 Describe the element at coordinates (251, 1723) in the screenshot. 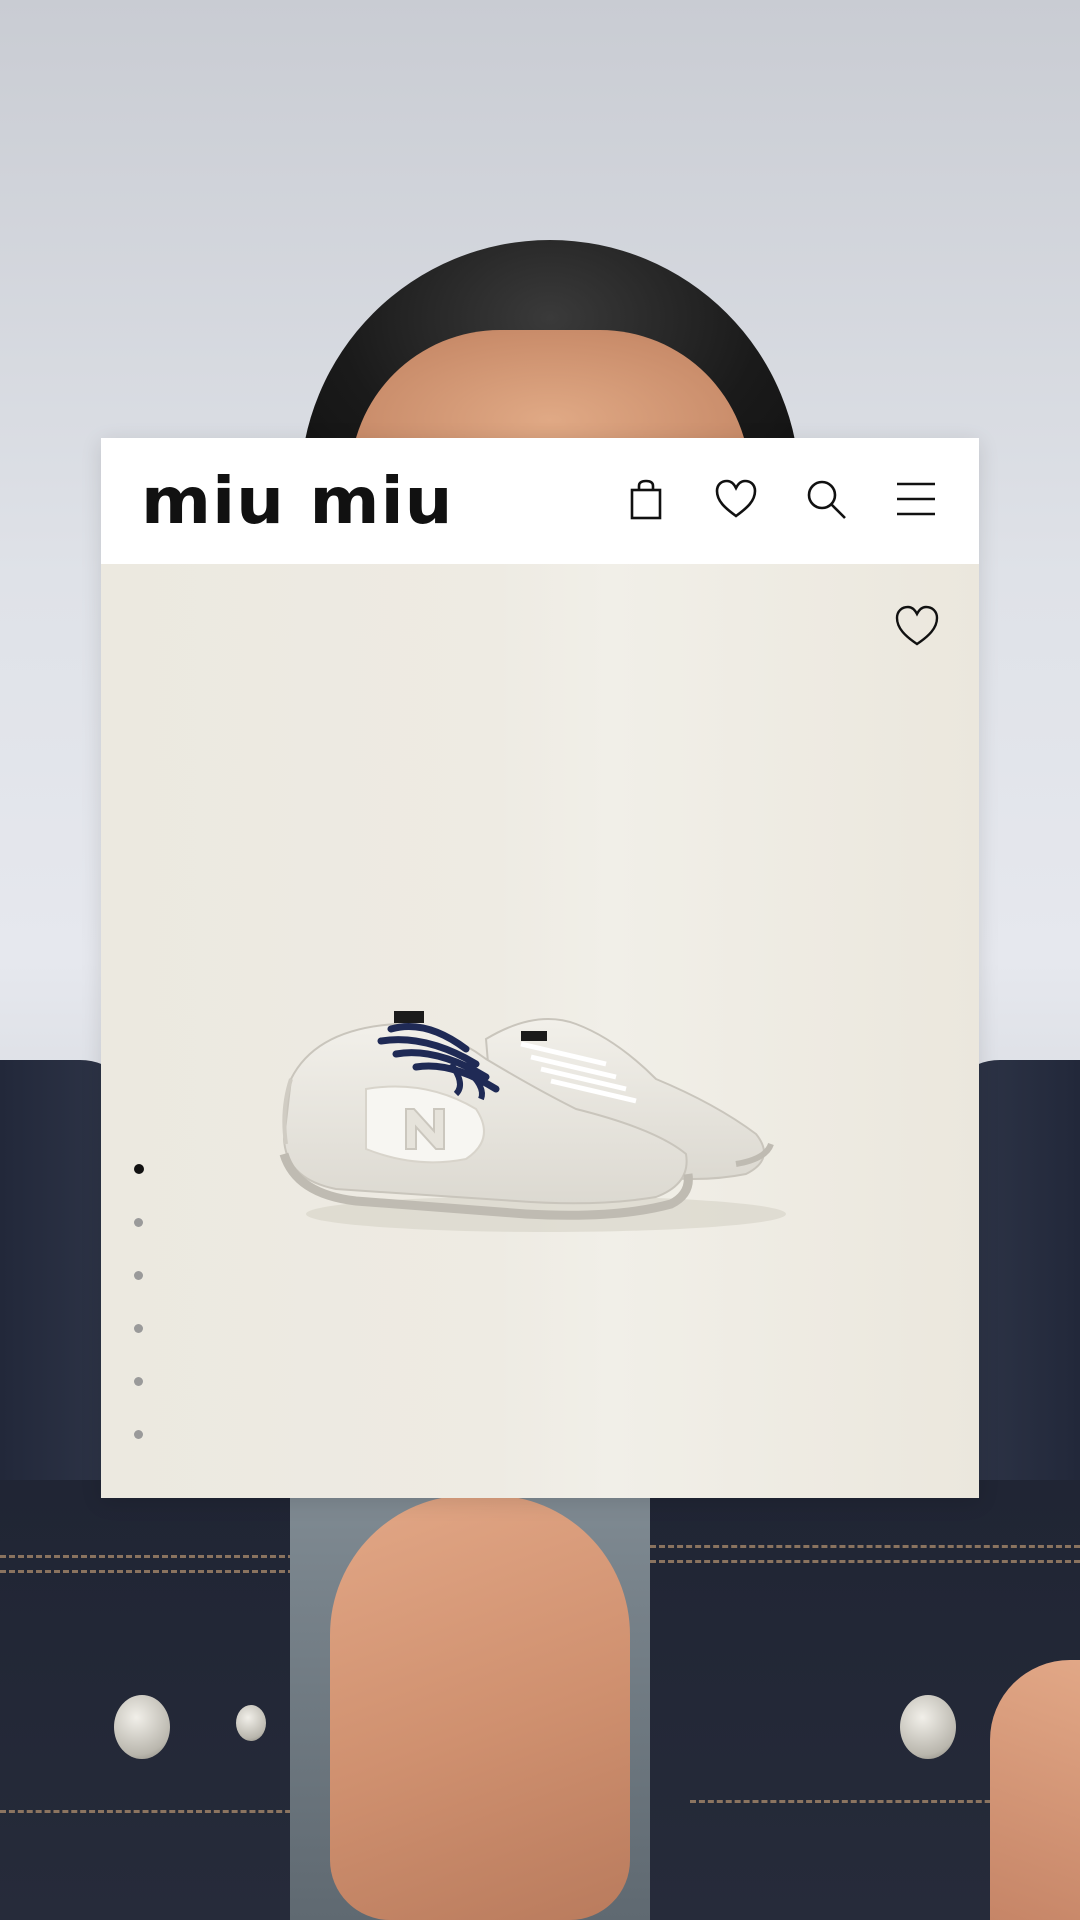

I see `background-shirt-button` at that location.